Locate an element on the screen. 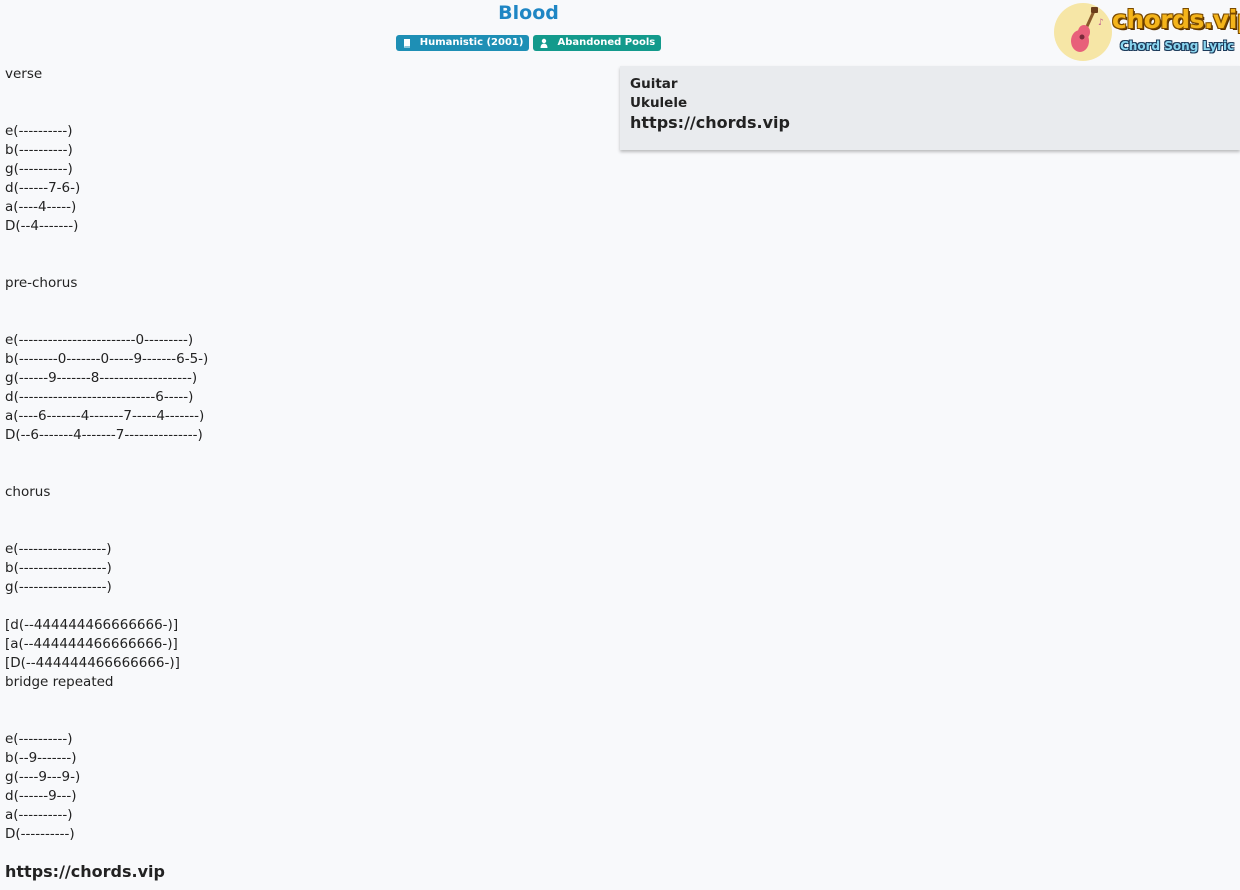 The height and width of the screenshot is (890, 1240). logo-badge: ♪ is located at coordinates (1083, 32).